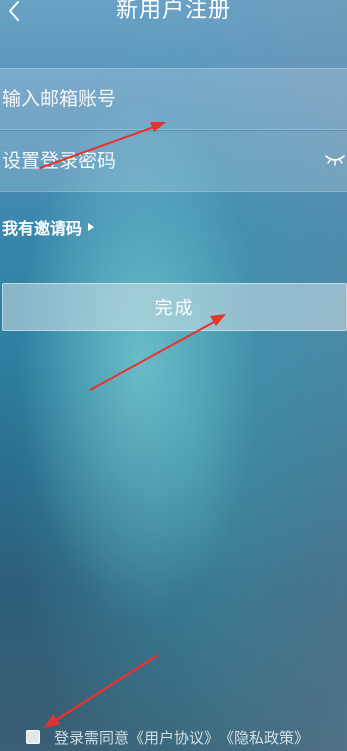 This screenshot has height=751, width=347. I want to click on password-visibility-toggle, so click(335, 160).